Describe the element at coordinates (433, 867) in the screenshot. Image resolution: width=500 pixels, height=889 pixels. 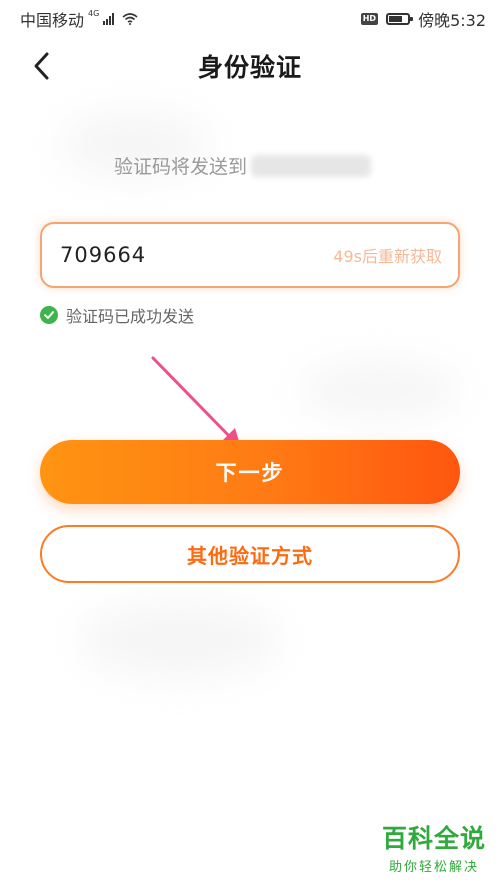
I see `watermark-subtitle: 助你轻松解决` at that location.